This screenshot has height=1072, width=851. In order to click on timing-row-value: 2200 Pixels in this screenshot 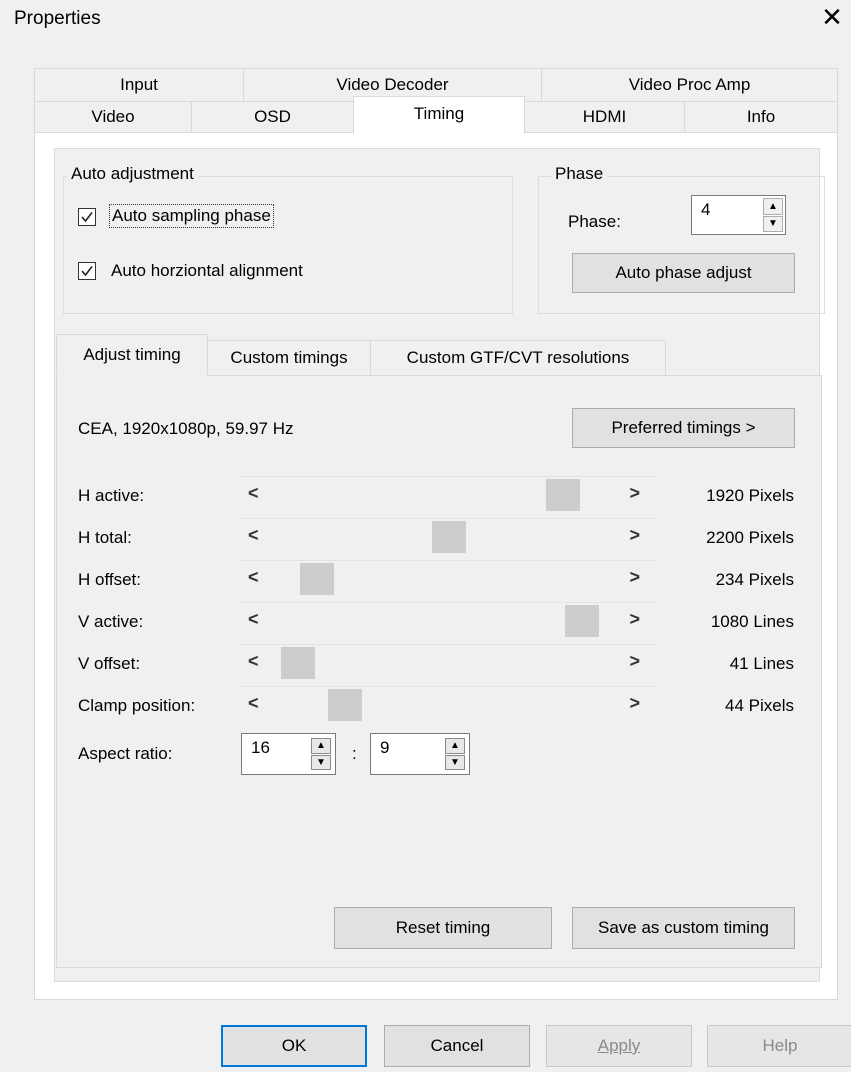, I will do `click(750, 537)`.